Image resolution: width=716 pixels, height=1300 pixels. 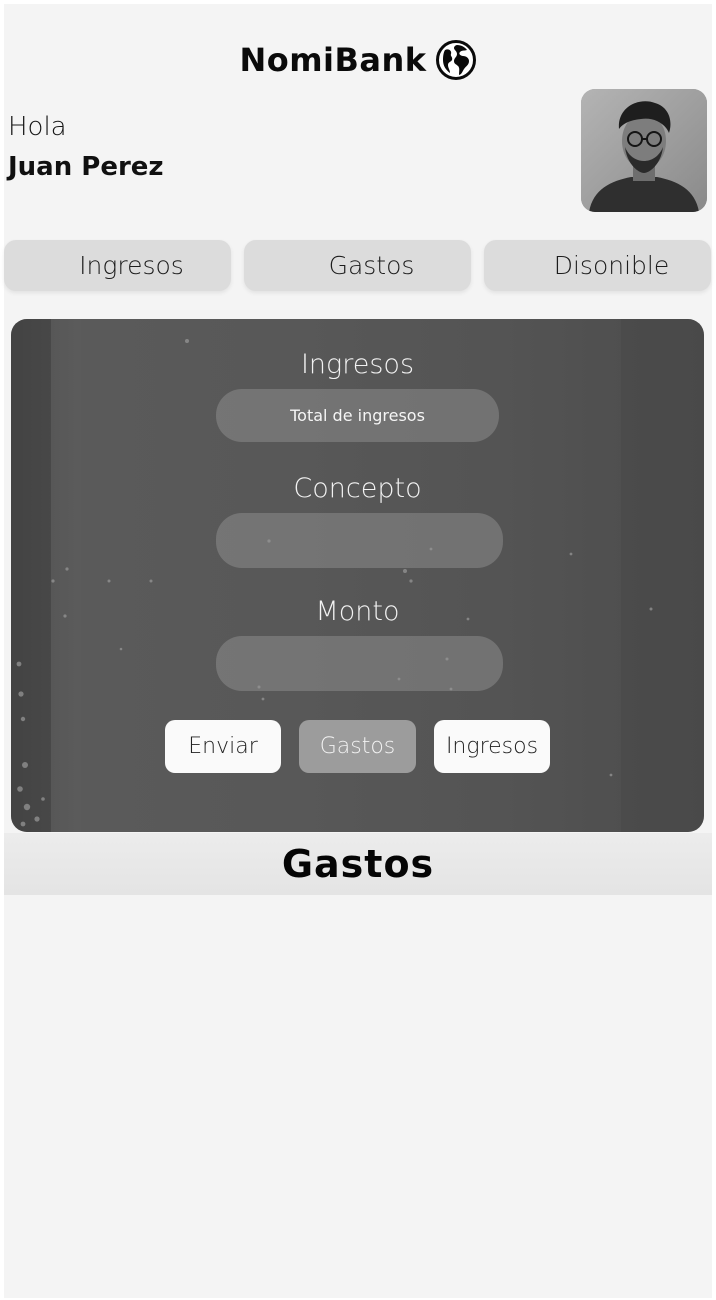 I want to click on greeting-text: Hola, so click(x=37, y=127).